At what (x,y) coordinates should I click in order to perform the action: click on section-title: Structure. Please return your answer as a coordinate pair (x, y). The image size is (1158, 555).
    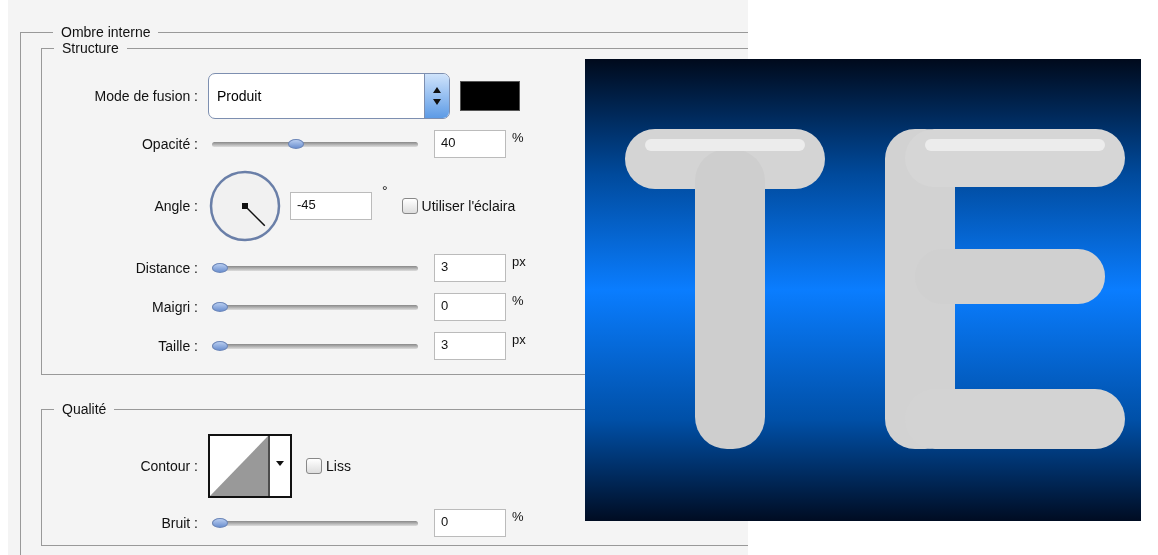
    Looking at the image, I should click on (90, 48).